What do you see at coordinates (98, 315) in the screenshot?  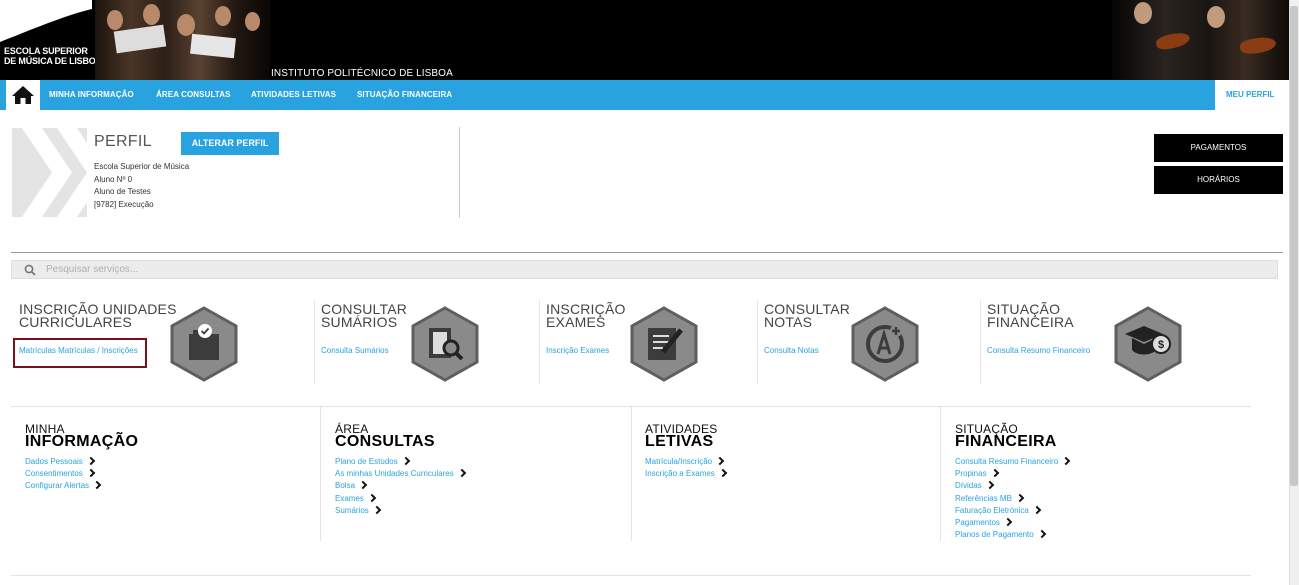 I see `tile-title: INSCRIÇÃO UNIDADES CURRICULARES` at bounding box center [98, 315].